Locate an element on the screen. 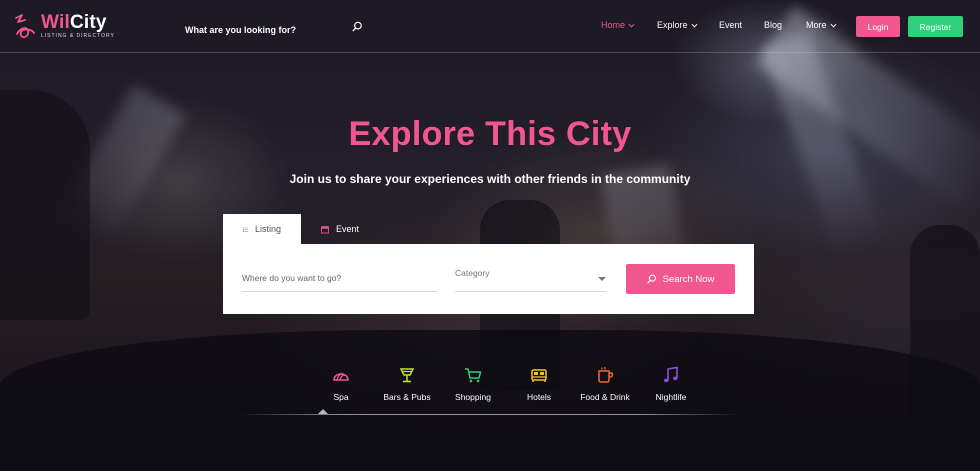  cart-icon is located at coordinates (473, 375).